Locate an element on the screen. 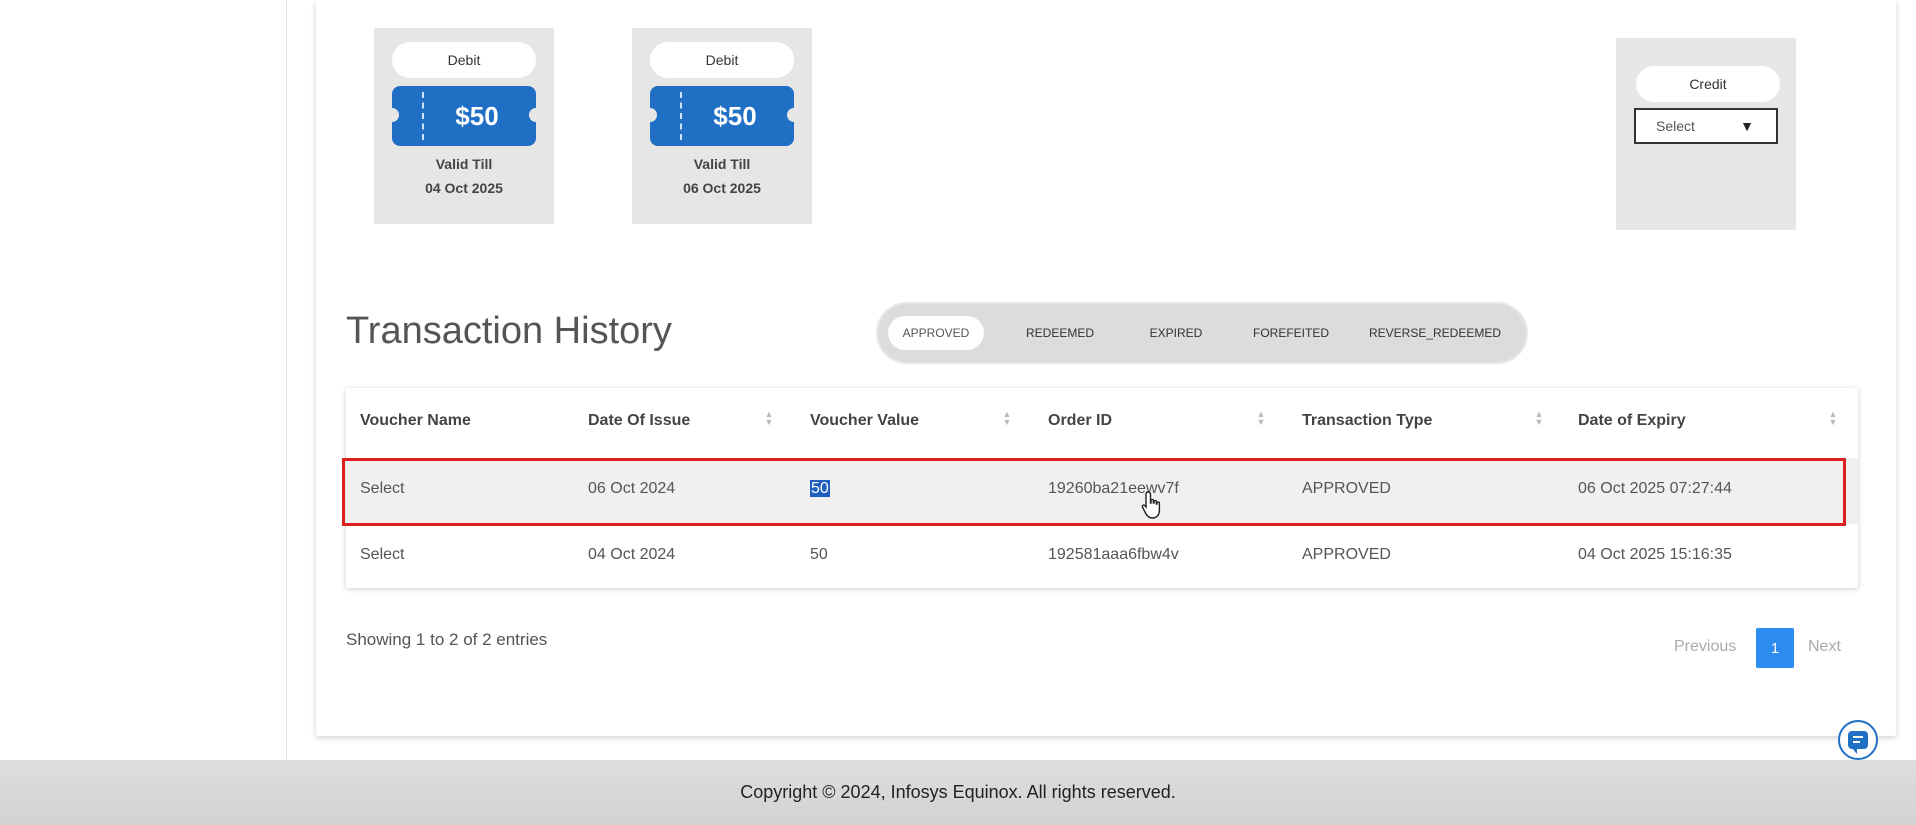  voucher-card-1: Debit $50 Valid Till 04 Oct 2025 is located at coordinates (464, 126).